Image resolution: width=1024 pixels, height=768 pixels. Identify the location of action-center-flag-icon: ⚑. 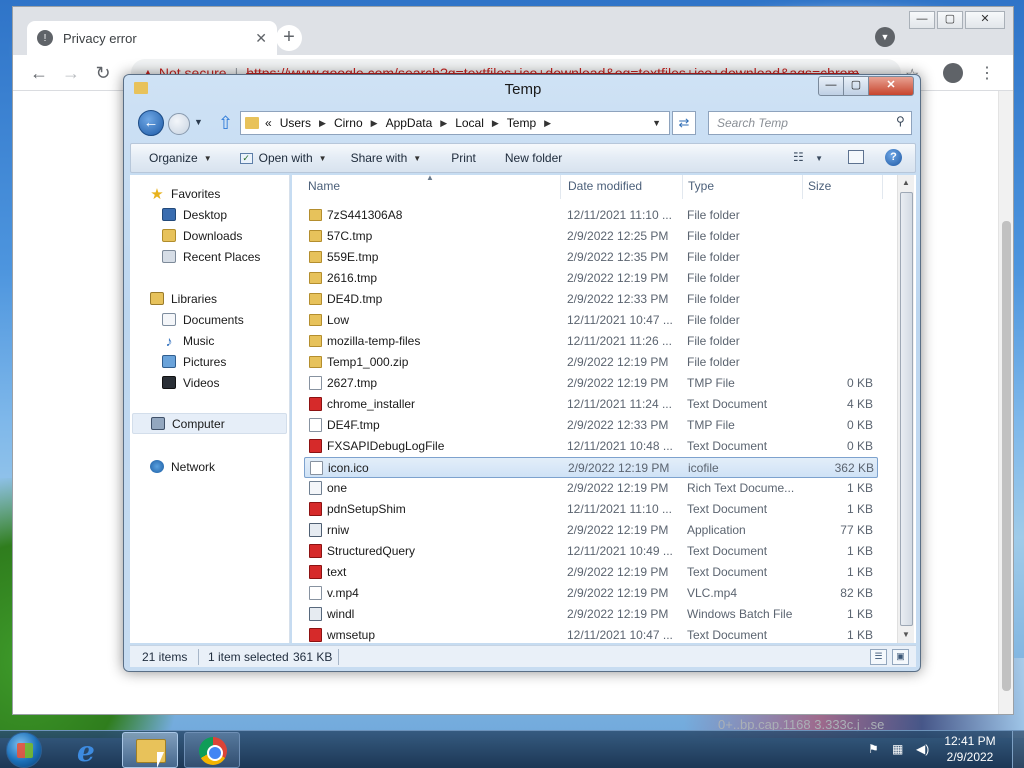
(873, 749).